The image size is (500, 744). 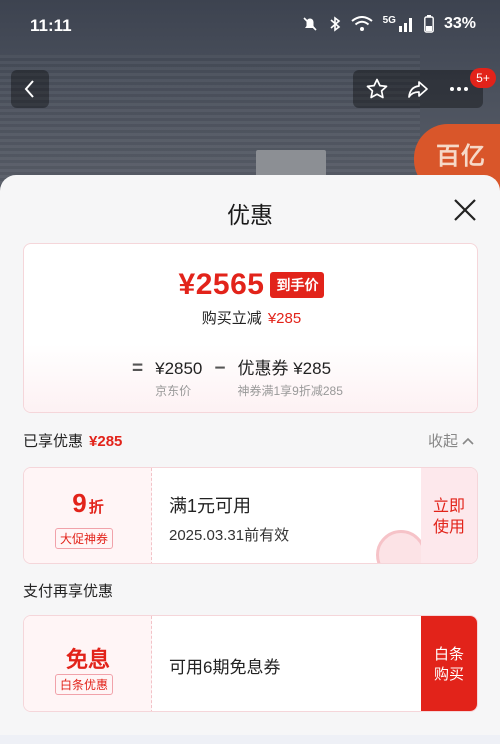 What do you see at coordinates (459, 89) in the screenshot?
I see `more-icon` at bounding box center [459, 89].